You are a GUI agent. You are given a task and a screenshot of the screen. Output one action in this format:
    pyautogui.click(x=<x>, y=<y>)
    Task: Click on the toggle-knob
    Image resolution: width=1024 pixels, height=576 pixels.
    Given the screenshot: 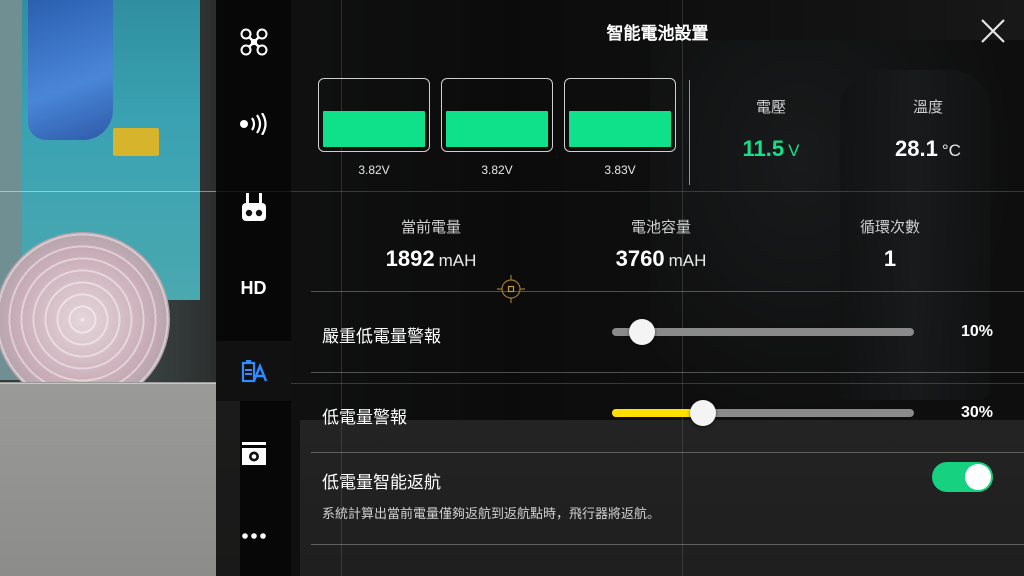 What is the action you would take?
    pyautogui.click(x=978, y=477)
    